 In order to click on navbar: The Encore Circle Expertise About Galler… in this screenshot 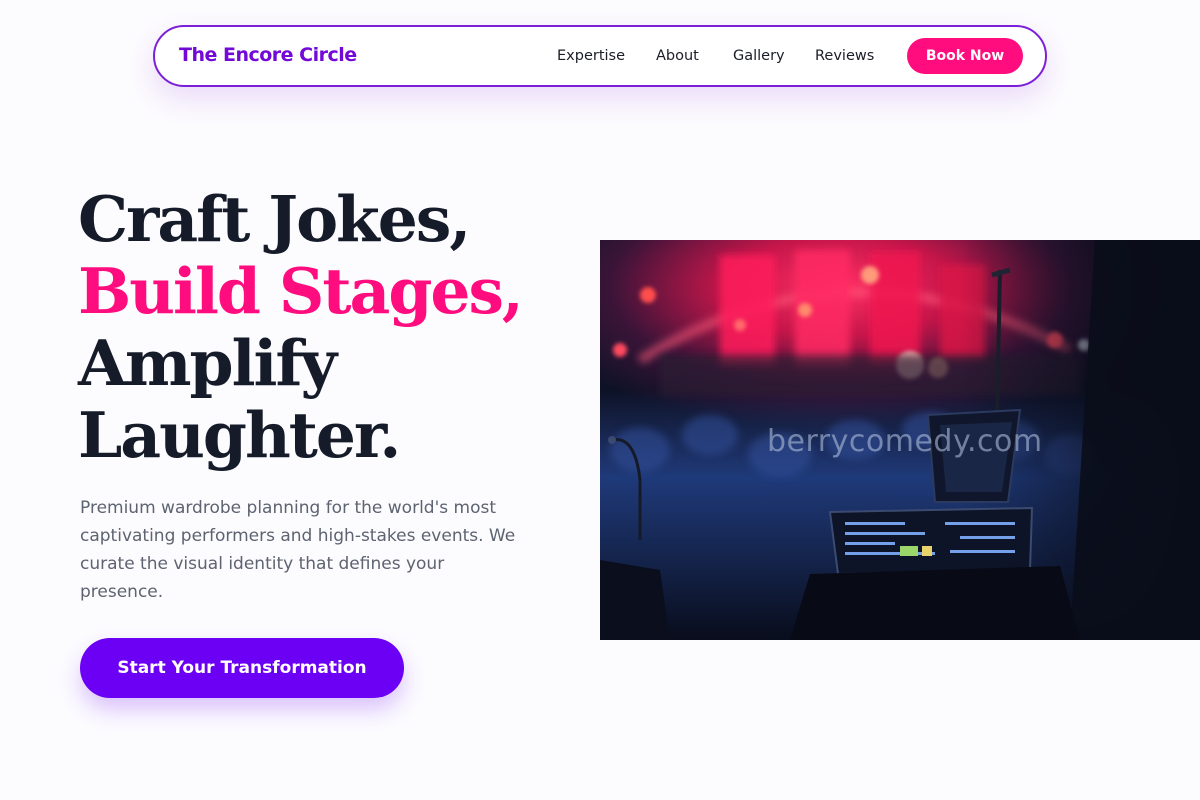, I will do `click(600, 56)`.